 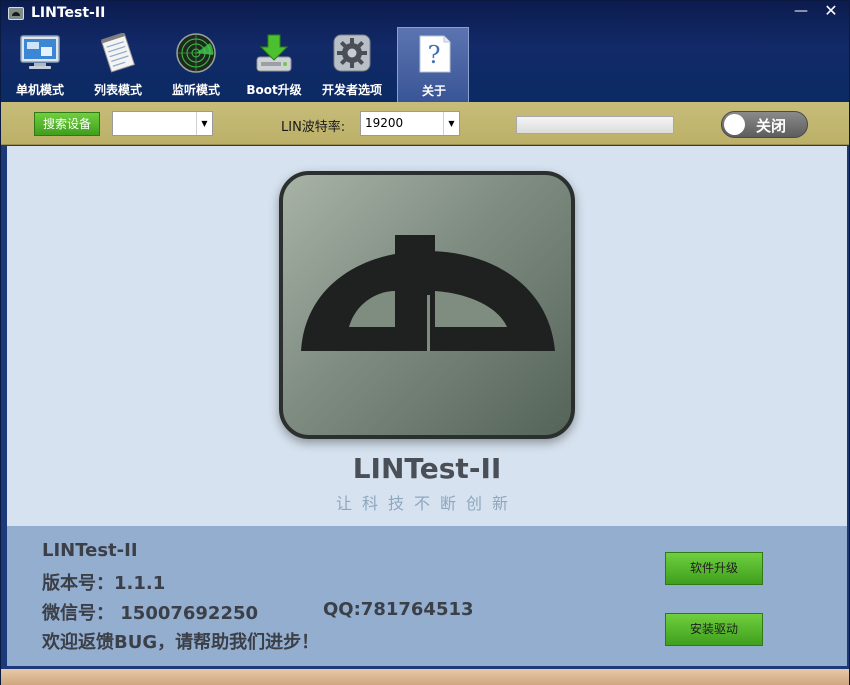 What do you see at coordinates (428, 293) in the screenshot?
I see `logo-mark-icon` at bounding box center [428, 293].